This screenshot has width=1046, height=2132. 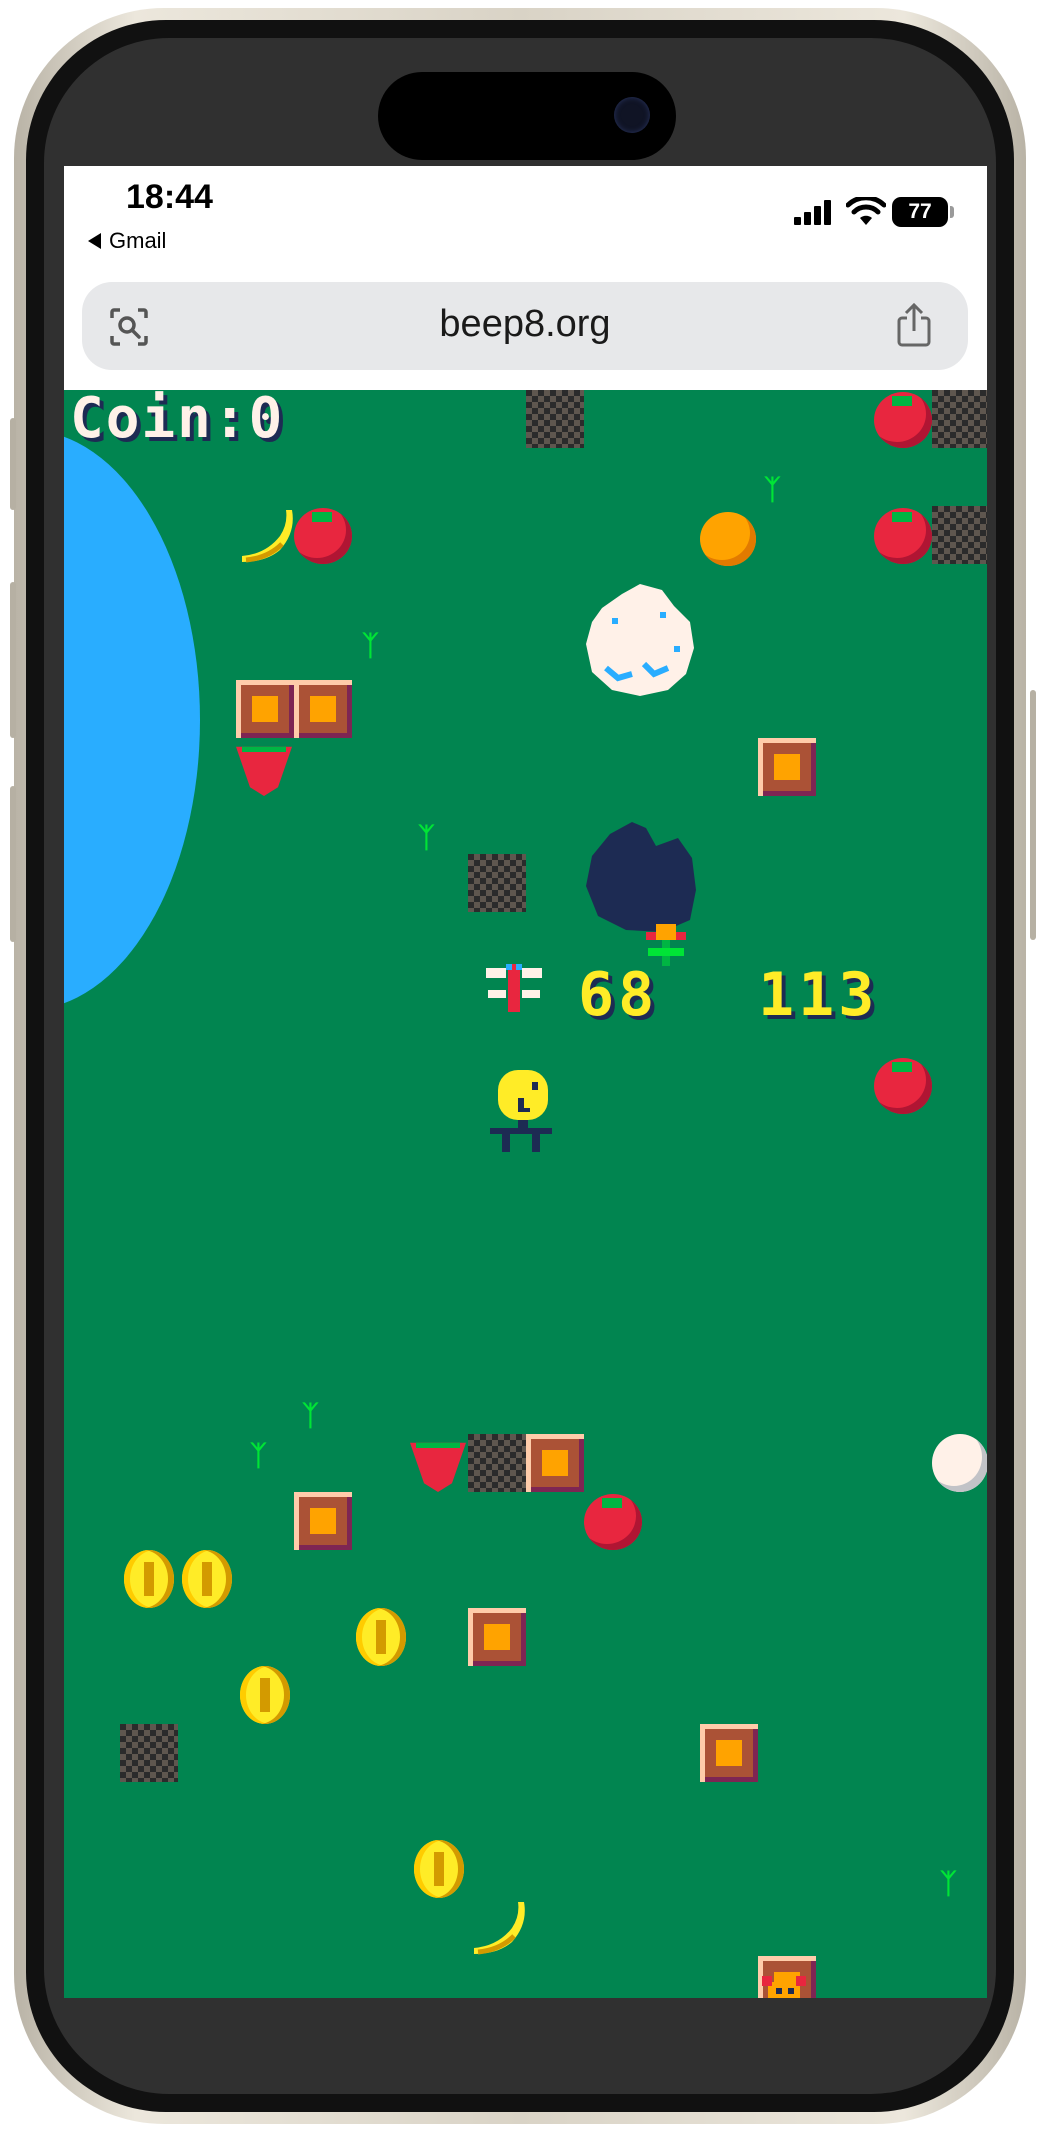 What do you see at coordinates (818, 995) in the screenshot?
I see `debug-y-value: 113` at bounding box center [818, 995].